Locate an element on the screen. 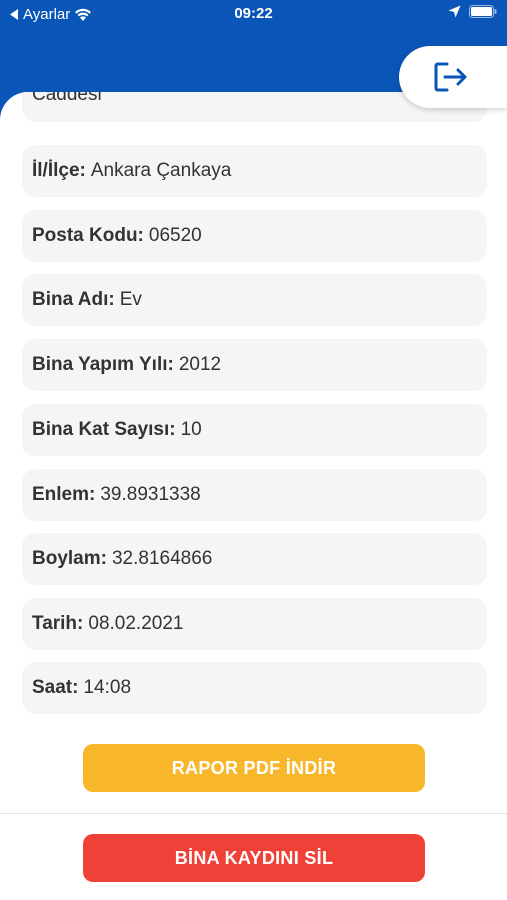 Image resolution: width=507 pixels, height=900 pixels. detail-label: Boylam: is located at coordinates (69, 558).